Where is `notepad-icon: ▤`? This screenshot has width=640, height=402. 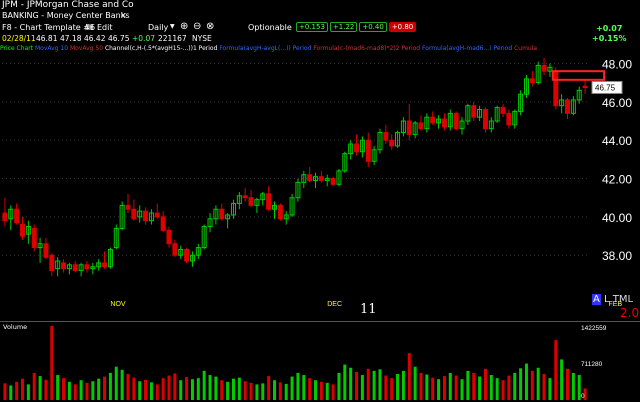 notepad-icon: ▤ is located at coordinates (90, 26).